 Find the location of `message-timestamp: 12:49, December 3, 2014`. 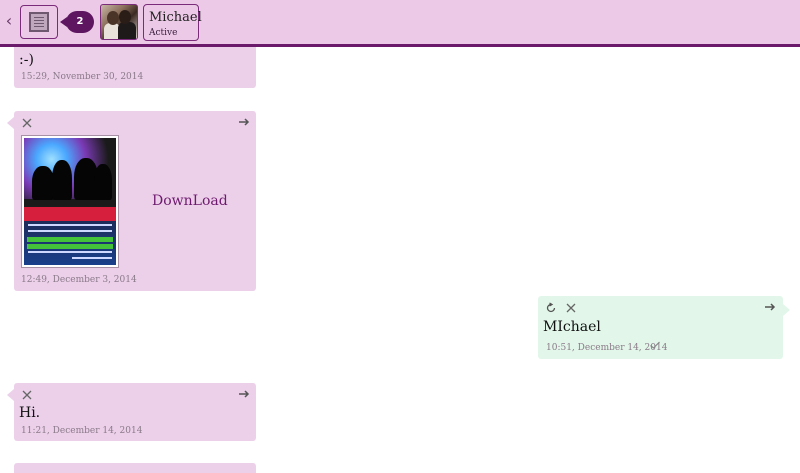

message-timestamp: 12:49, December 3, 2014 is located at coordinates (79, 280).